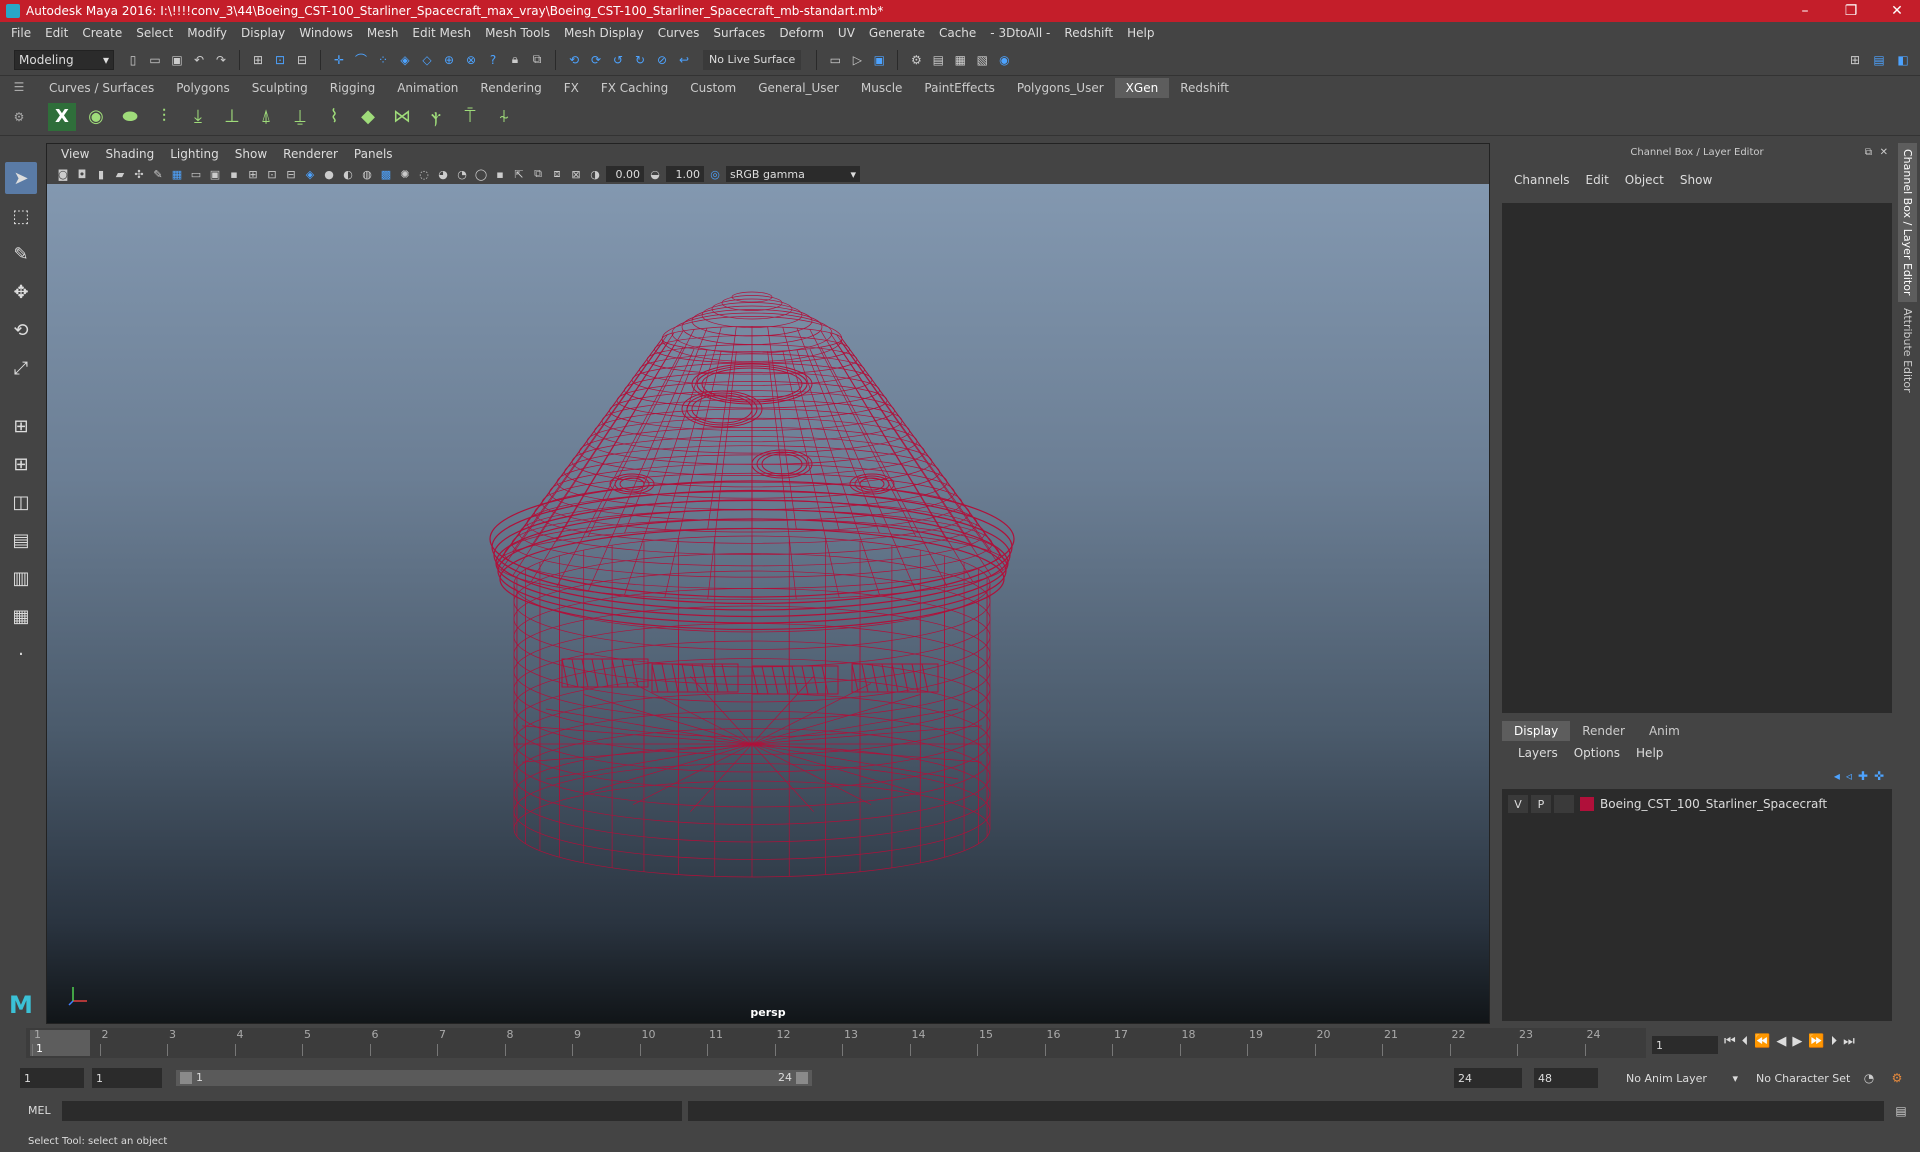  I want to click on select-object-icon: ⊡, so click(280, 60).